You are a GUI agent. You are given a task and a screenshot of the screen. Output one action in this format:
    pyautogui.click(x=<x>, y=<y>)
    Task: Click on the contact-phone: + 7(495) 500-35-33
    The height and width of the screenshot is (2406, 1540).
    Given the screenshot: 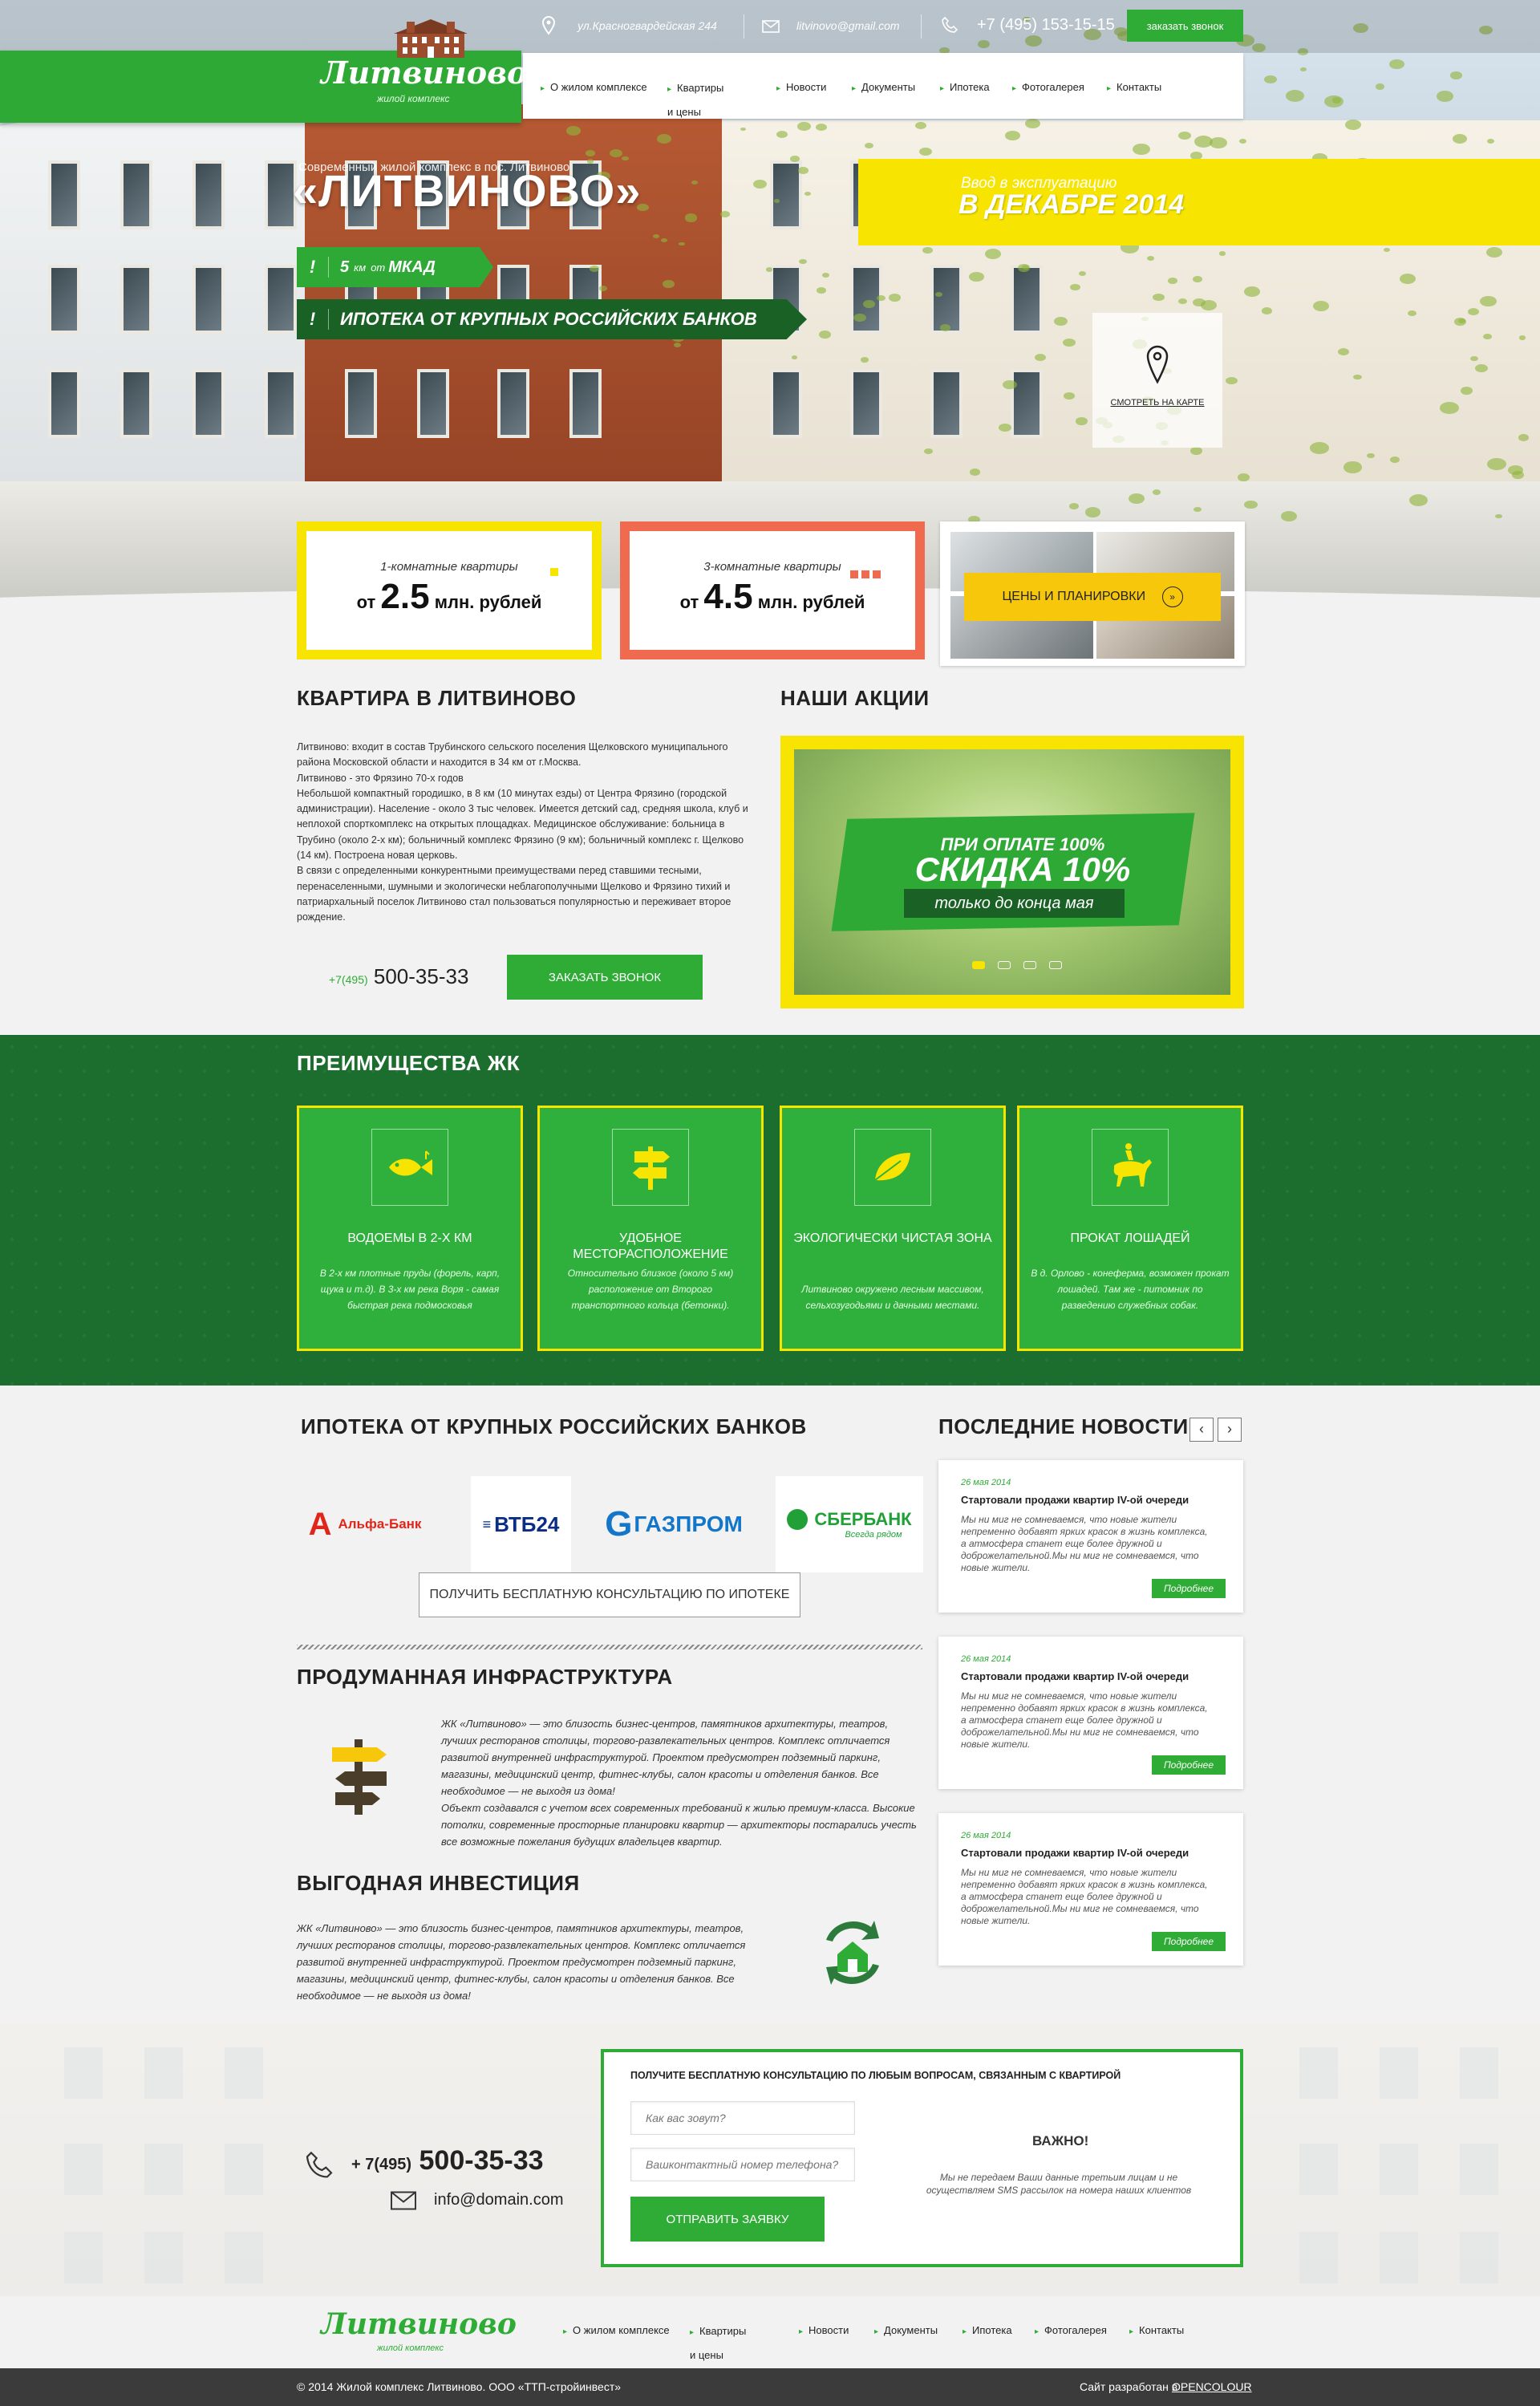 What is the action you would take?
    pyautogui.click(x=448, y=2161)
    